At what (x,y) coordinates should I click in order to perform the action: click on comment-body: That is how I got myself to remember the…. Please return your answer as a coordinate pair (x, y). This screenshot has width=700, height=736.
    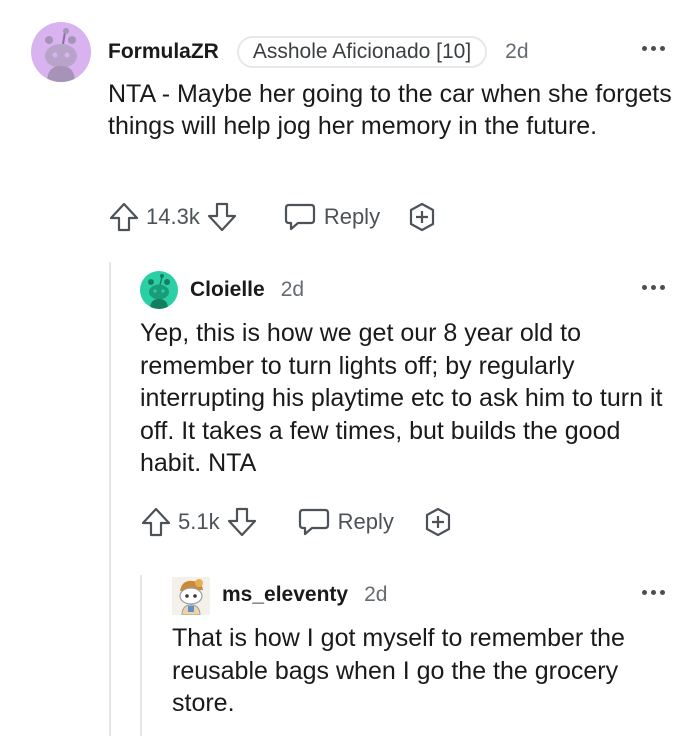
    Looking at the image, I should click on (398, 670).